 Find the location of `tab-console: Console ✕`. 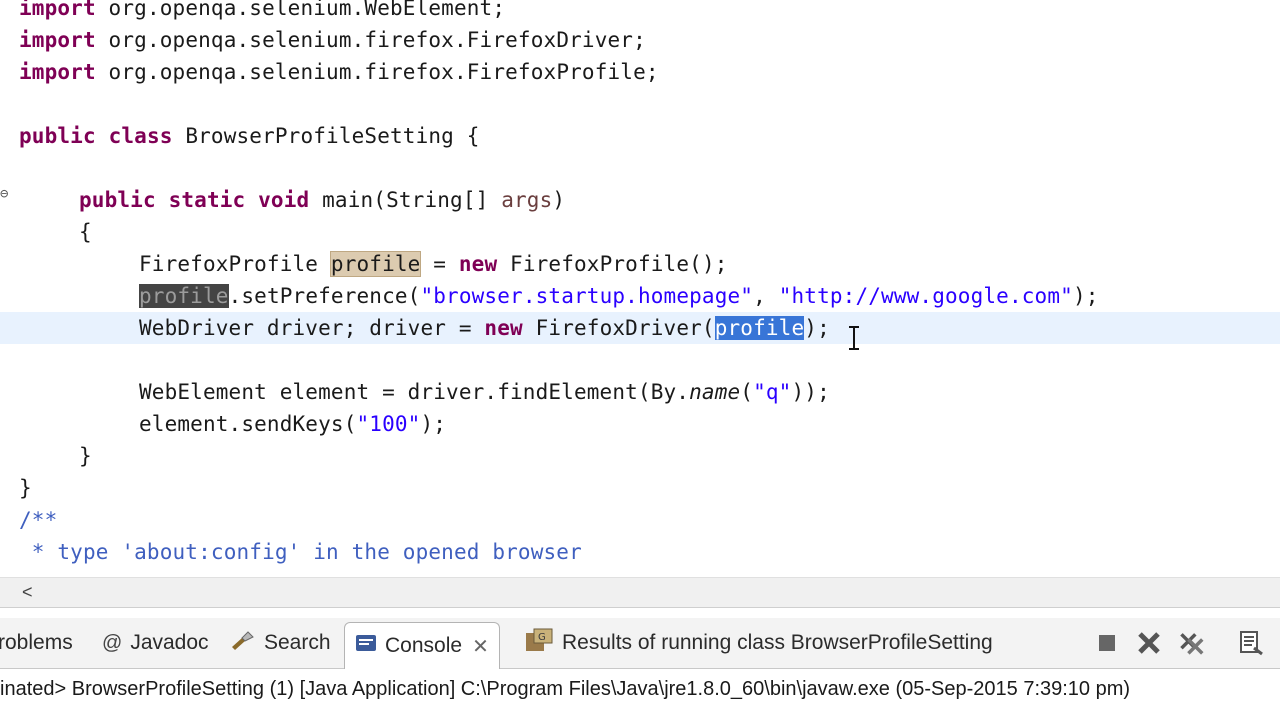

tab-console: Console ✕ is located at coordinates (422, 645).